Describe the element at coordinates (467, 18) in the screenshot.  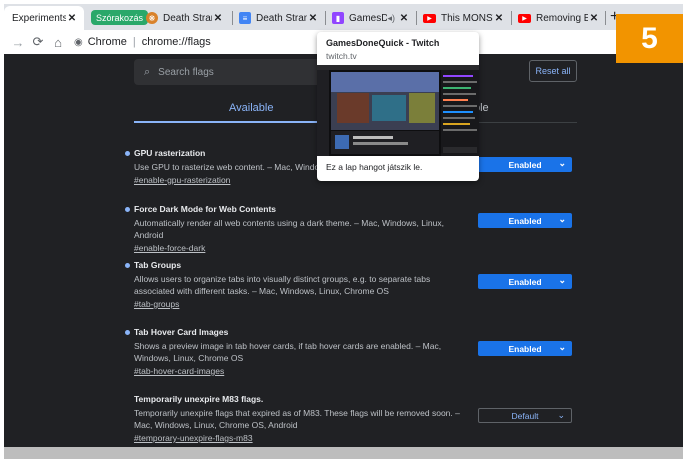
I see `tab-title: This MONSTER` at that location.